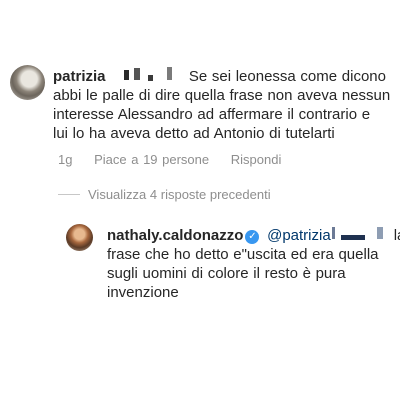 Image resolution: width=400 pixels, height=400 pixels. Describe the element at coordinates (226, 273) in the screenshot. I see `reply-text-line: sugli uomini di colore il resto è pura` at that location.